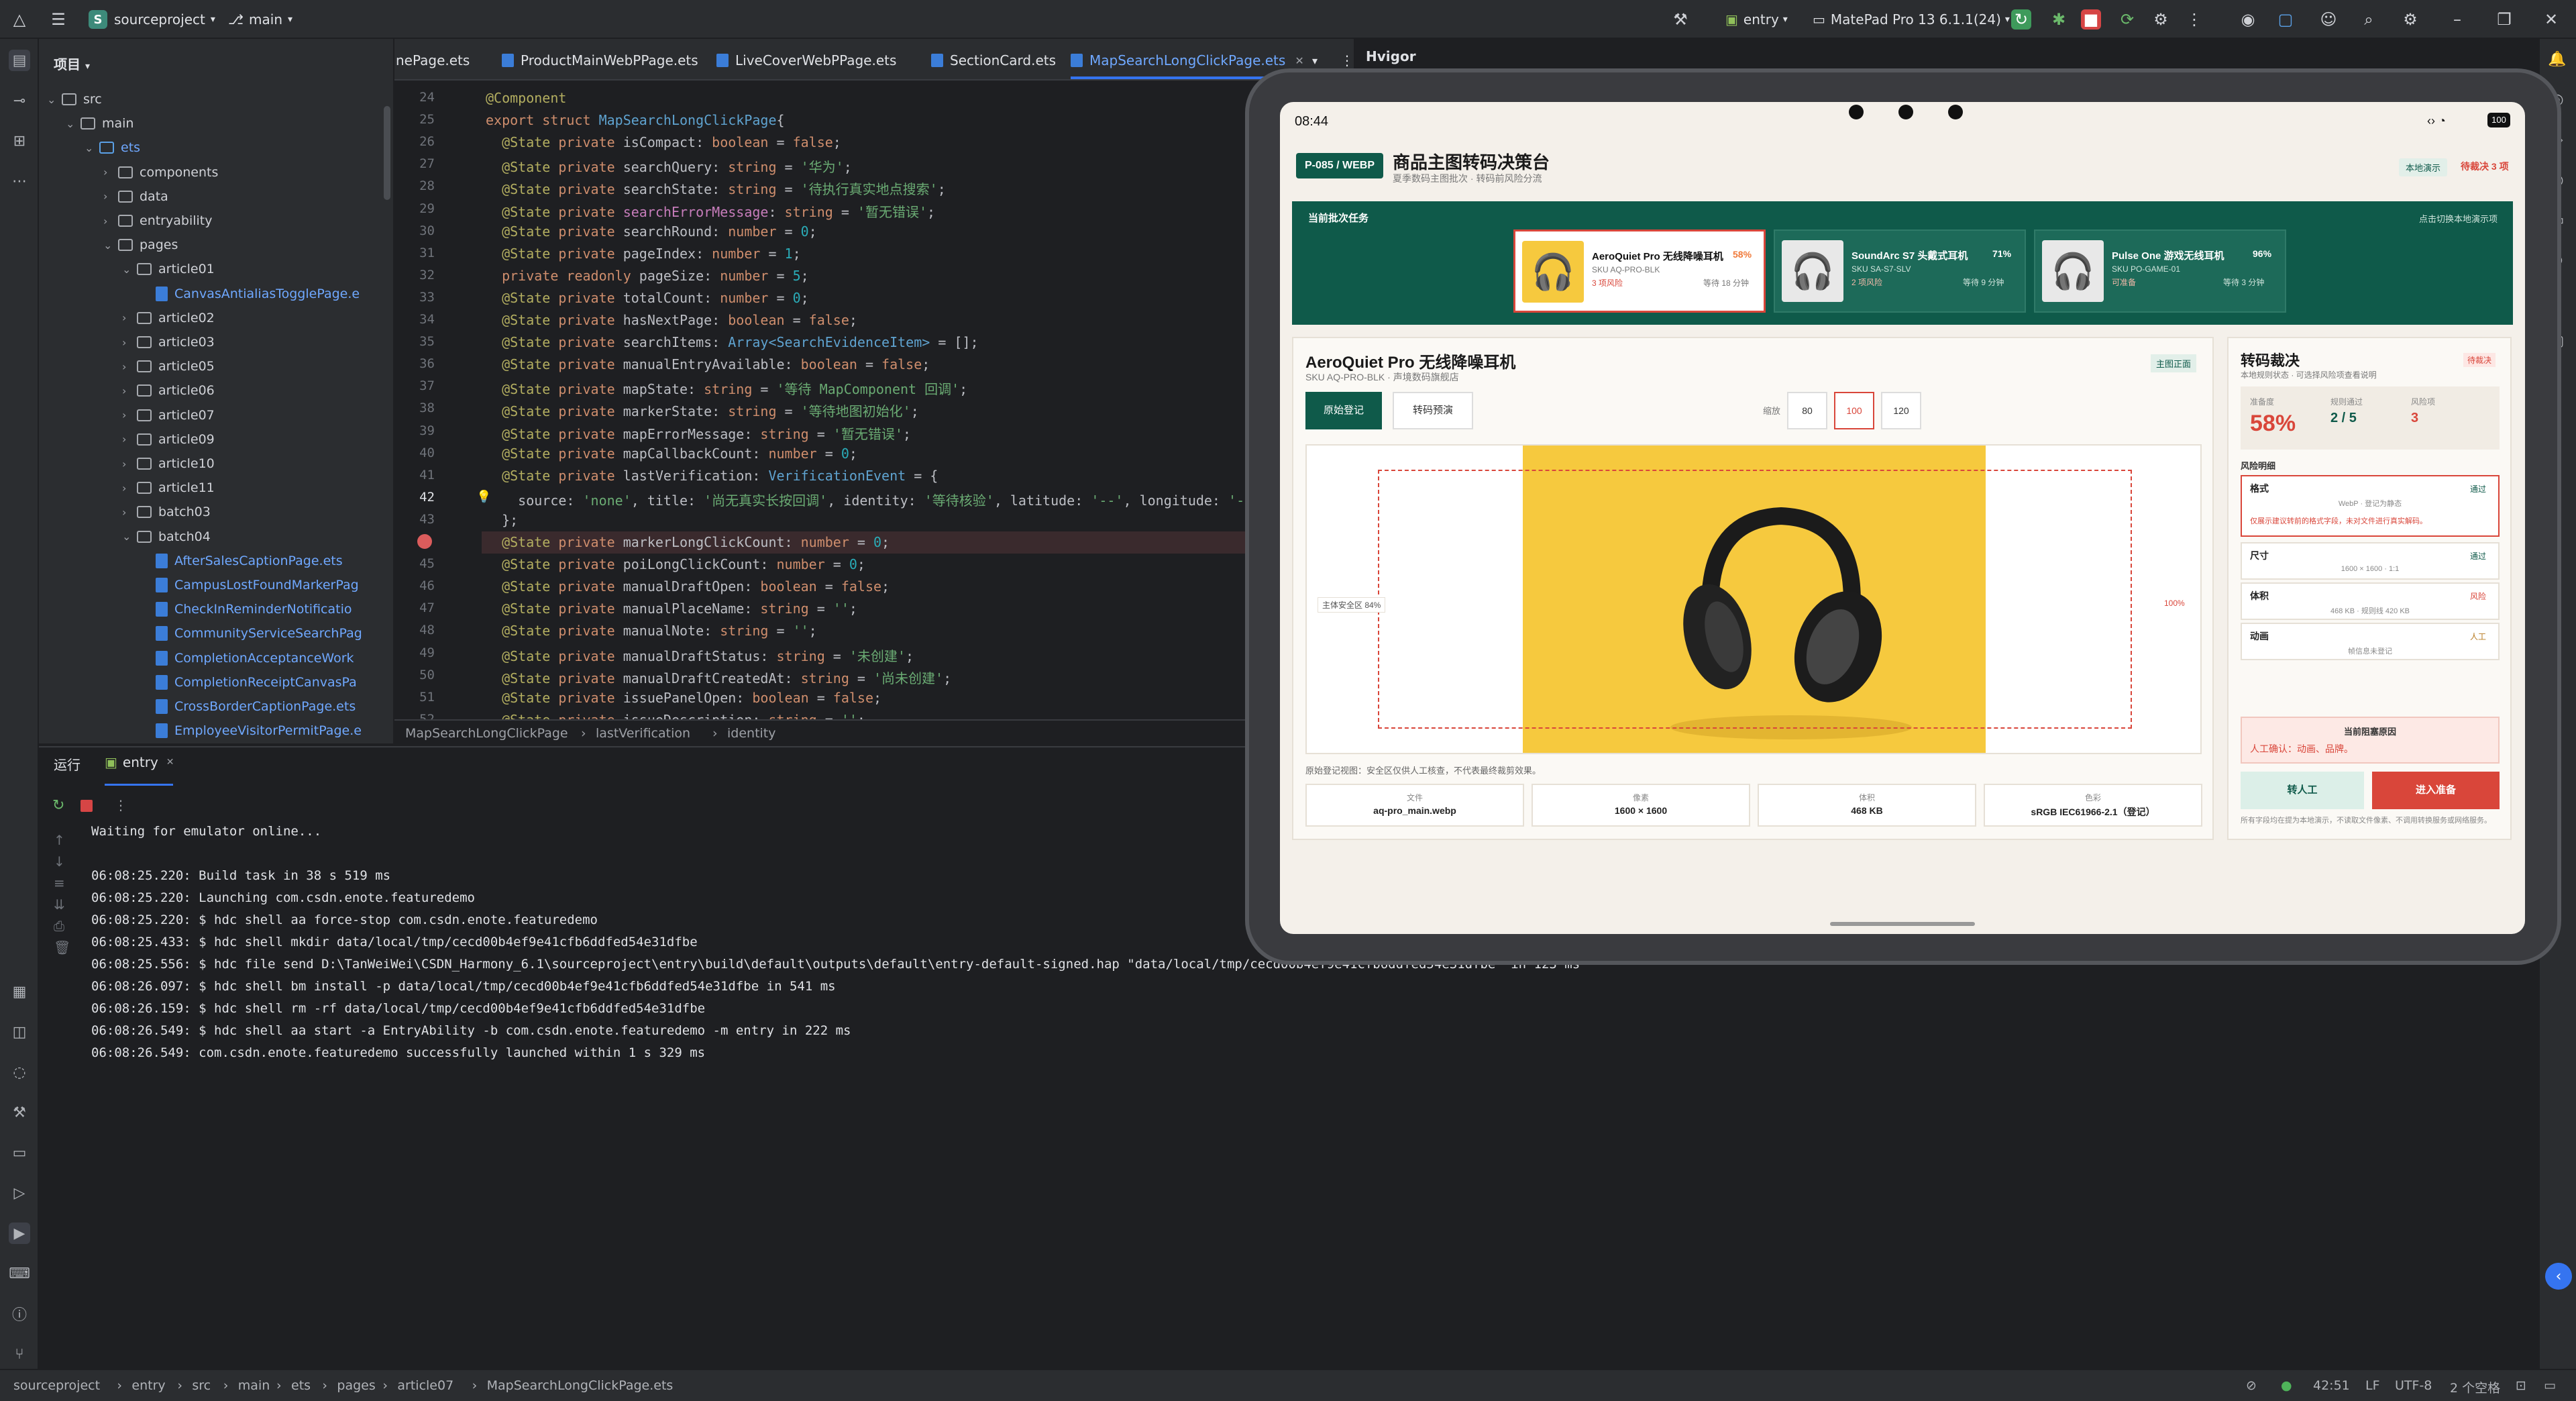  Describe the element at coordinates (2550, 1385) in the screenshot. I see `memory-icon: ▭` at that location.